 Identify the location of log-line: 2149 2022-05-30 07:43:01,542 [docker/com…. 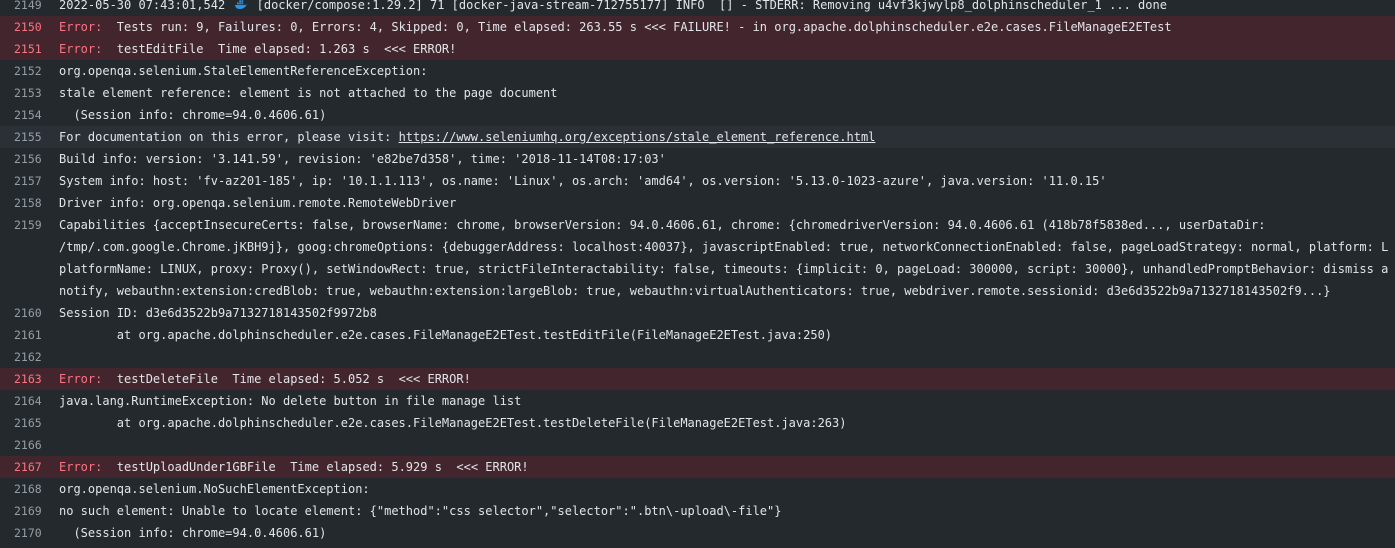
(697, 8).